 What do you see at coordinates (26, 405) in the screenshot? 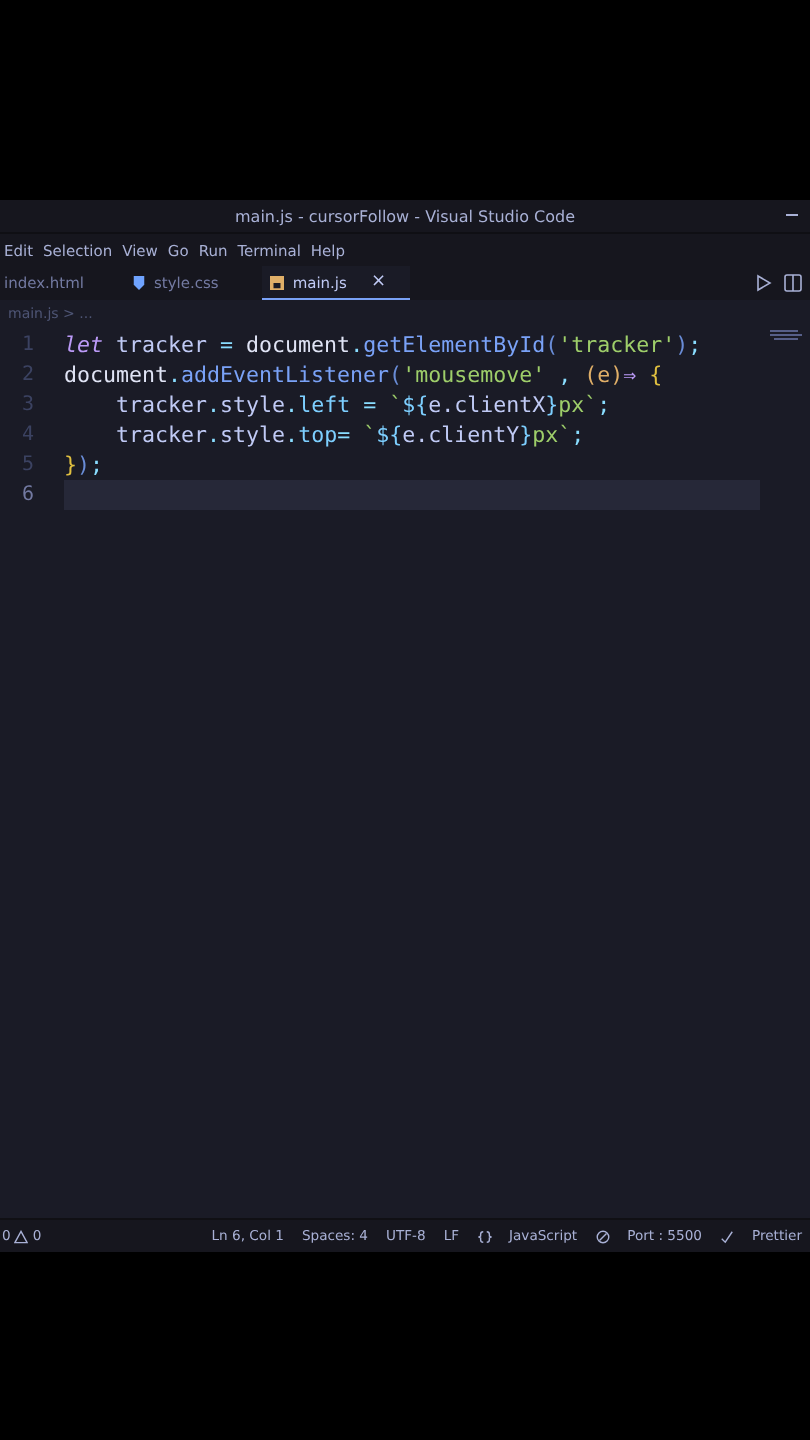
I see `line-number: 3` at bounding box center [26, 405].